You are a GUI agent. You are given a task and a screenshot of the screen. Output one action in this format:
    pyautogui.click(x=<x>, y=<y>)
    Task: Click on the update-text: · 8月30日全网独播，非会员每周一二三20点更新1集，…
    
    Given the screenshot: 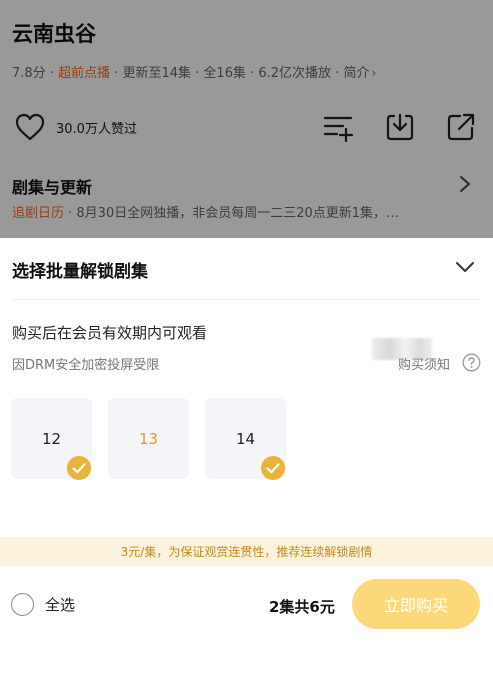 What is the action you would take?
    pyautogui.click(x=232, y=213)
    